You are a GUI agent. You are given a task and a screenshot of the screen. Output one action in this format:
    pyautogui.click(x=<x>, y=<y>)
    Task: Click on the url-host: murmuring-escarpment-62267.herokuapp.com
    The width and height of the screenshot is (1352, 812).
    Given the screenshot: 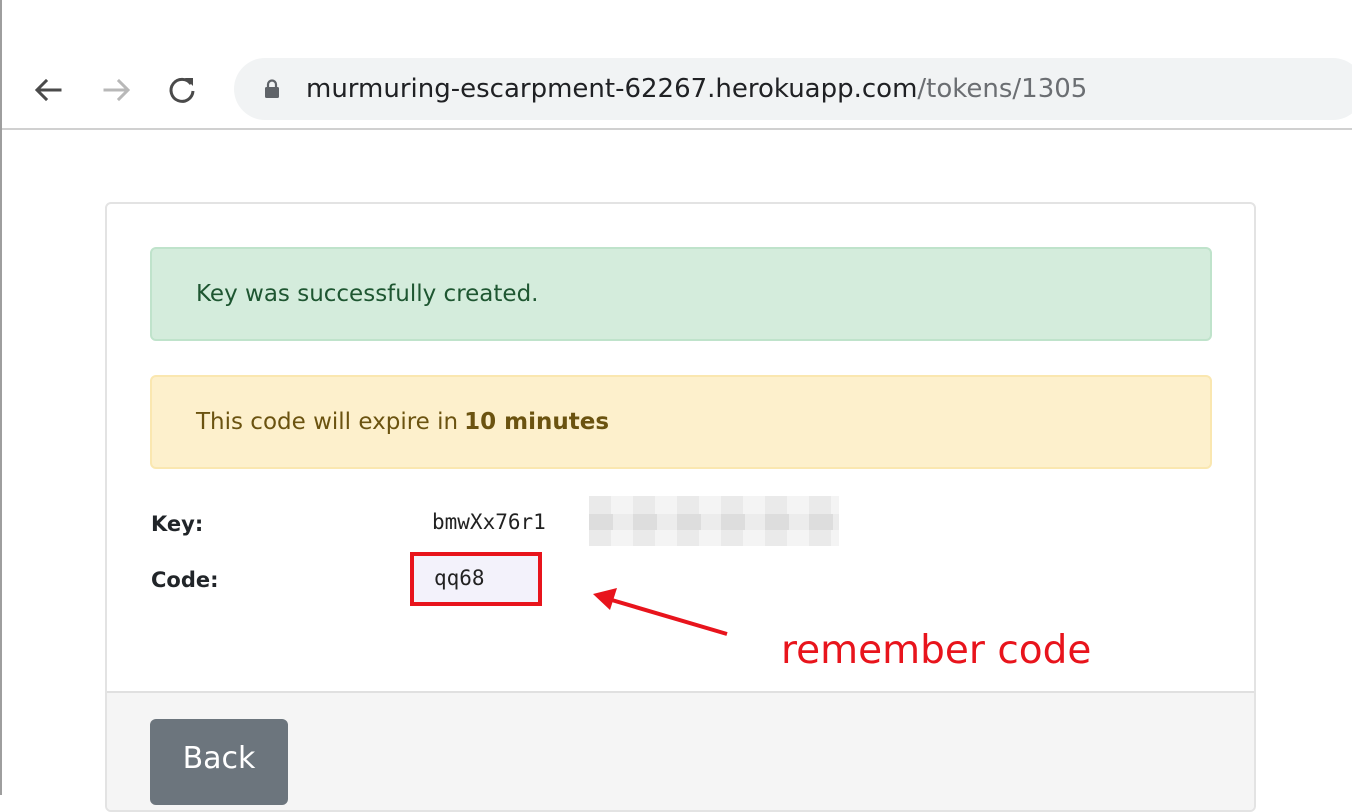 What is the action you would take?
    pyautogui.click(x=612, y=89)
    